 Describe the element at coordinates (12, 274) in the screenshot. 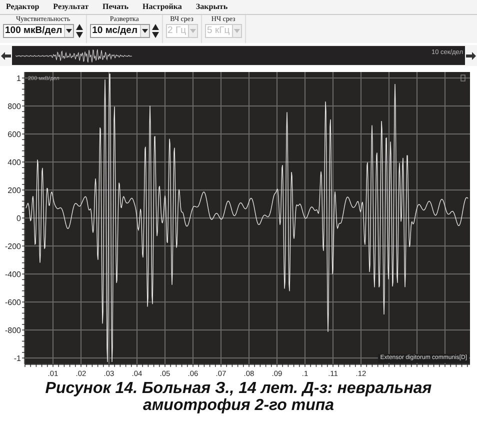

I see `axis-tick-label: -400` at that location.